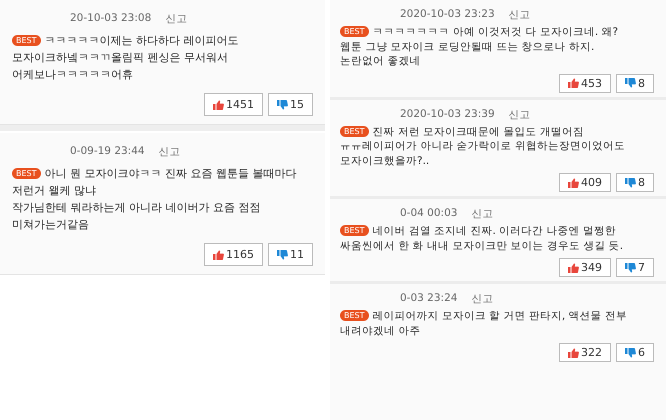 This screenshot has width=666, height=420. Describe the element at coordinates (111, 19) in the screenshot. I see `comment-date: 20-10-03 23:08` at that location.